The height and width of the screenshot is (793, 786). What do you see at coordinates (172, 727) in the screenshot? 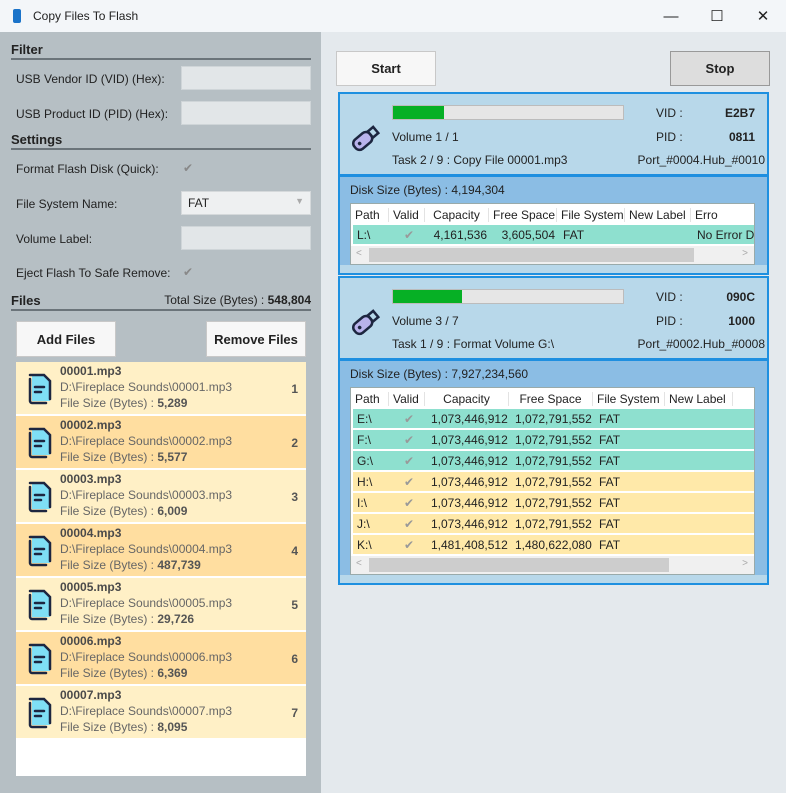
I see `file-size-value: 8,095` at bounding box center [172, 727].